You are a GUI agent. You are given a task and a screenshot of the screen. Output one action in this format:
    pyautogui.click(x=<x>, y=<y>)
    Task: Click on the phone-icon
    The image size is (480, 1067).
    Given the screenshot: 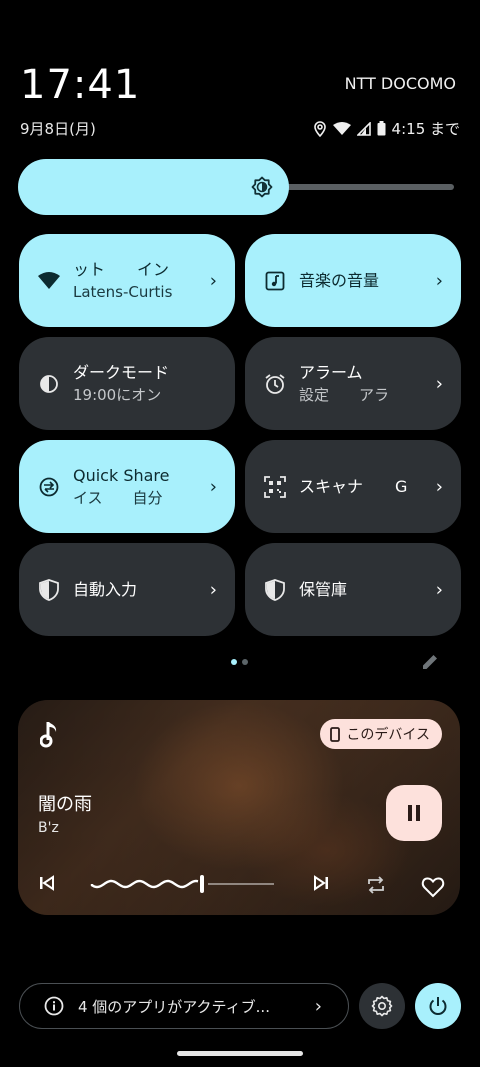 What is the action you would take?
    pyautogui.click(x=335, y=734)
    